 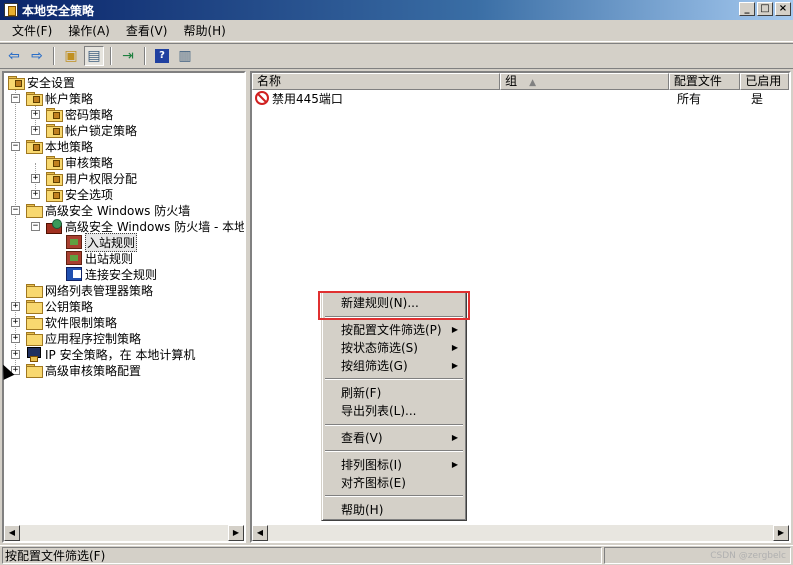 I want to click on menu-filter-profile: 按配置文件筛选(P) ▶, so click(x=394, y=330).